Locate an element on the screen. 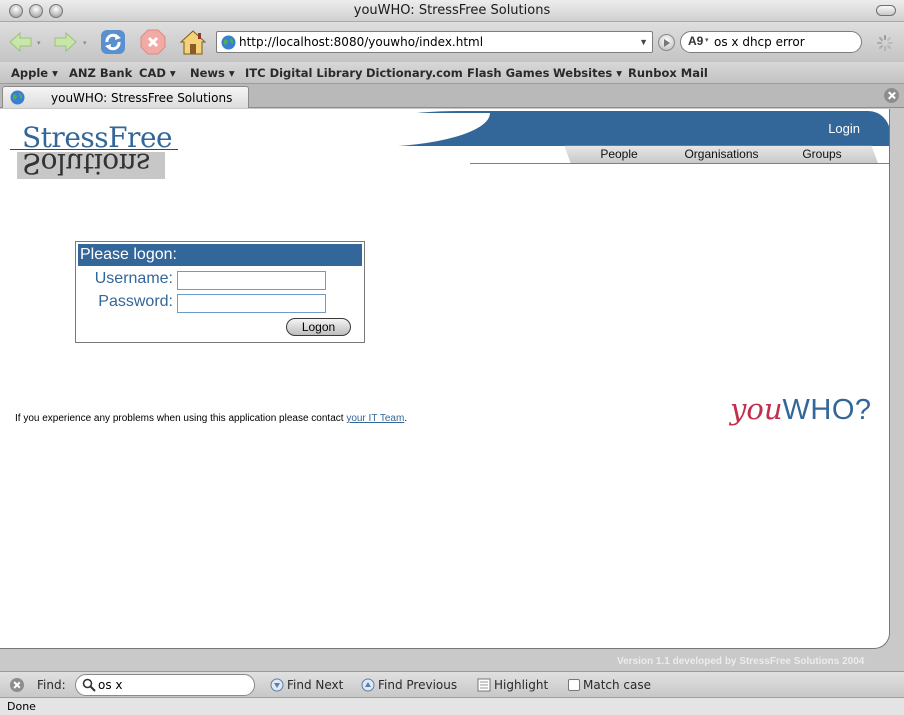 This screenshot has width=904, height=715. help-suffix: . is located at coordinates (406, 418).